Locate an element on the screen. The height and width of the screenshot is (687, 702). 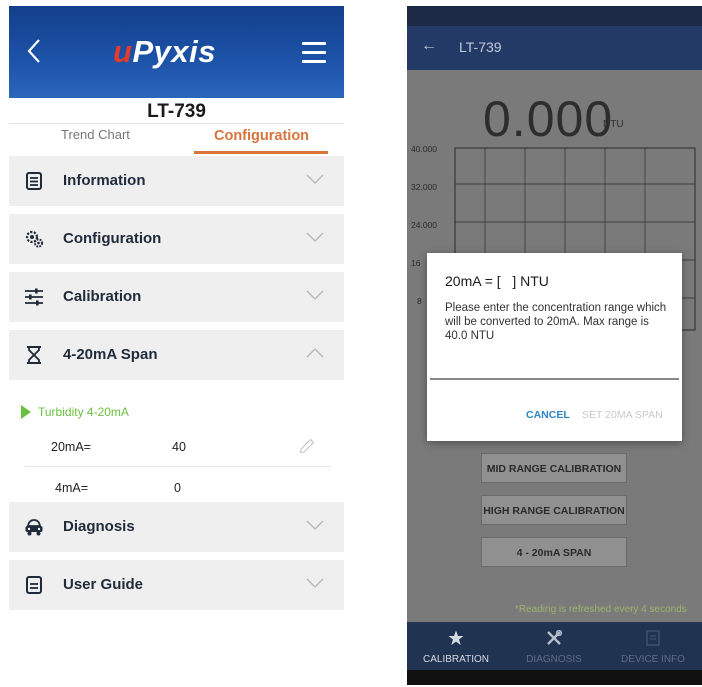
header-title: LT-739 is located at coordinates (480, 47).